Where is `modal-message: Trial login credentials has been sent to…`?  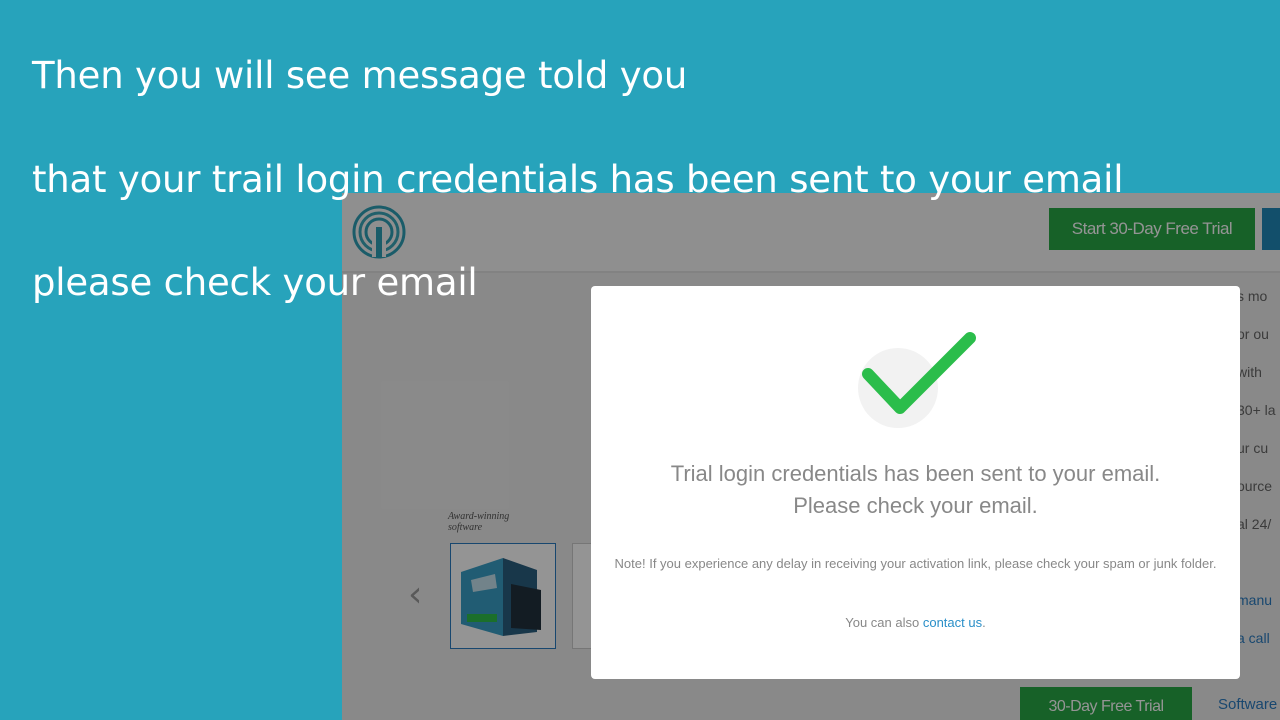 modal-message: Trial login credentials has been sent to… is located at coordinates (915, 490).